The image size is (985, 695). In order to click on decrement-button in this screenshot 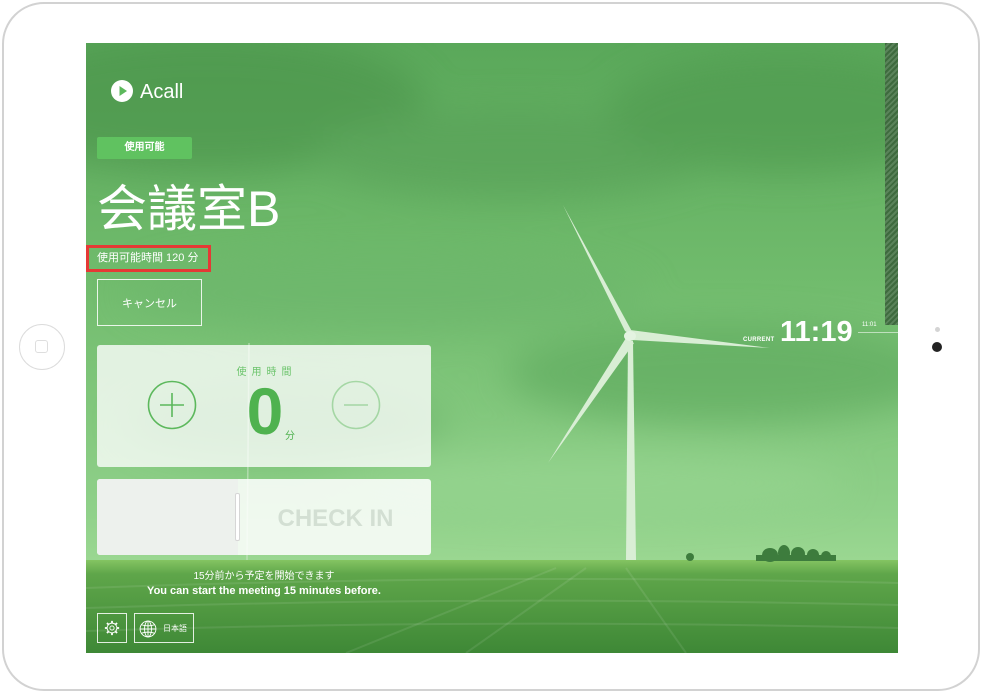, I will do `click(356, 405)`.